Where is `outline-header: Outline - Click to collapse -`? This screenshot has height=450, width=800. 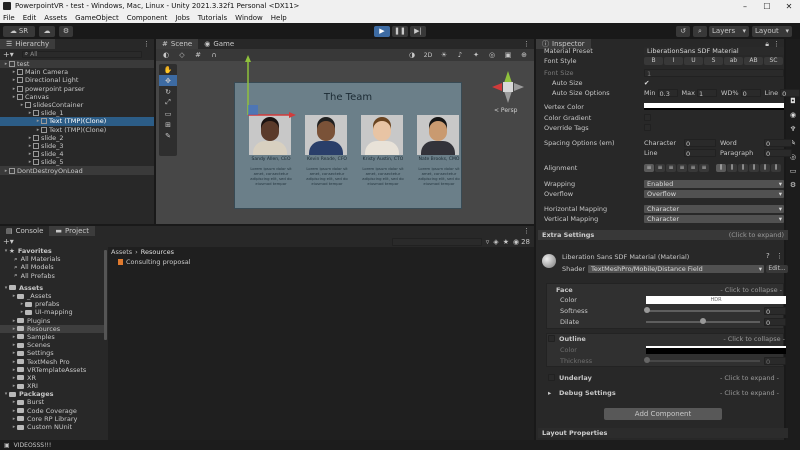
outline-header: Outline - Click to collapse - is located at coordinates (666, 338).